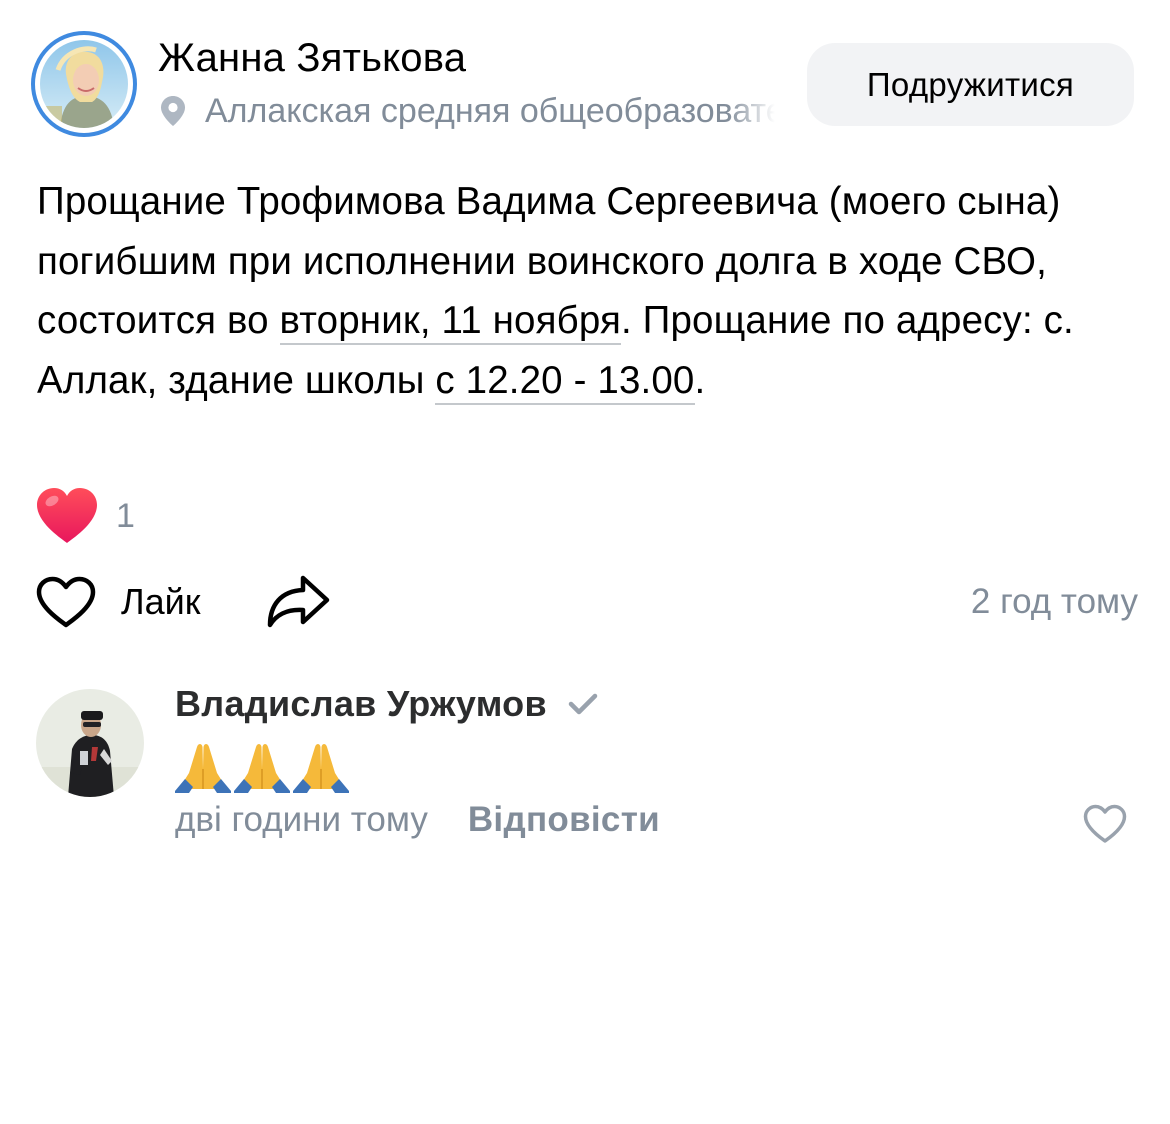 This screenshot has width=1170, height=1124. I want to click on heart-reaction-icon, so click(67, 515).